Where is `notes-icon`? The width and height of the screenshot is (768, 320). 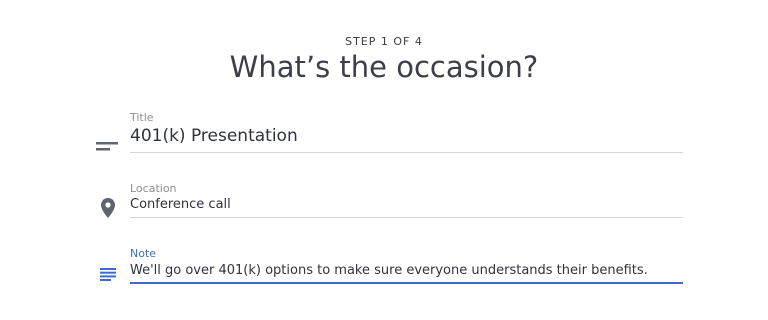
notes-icon is located at coordinates (108, 275).